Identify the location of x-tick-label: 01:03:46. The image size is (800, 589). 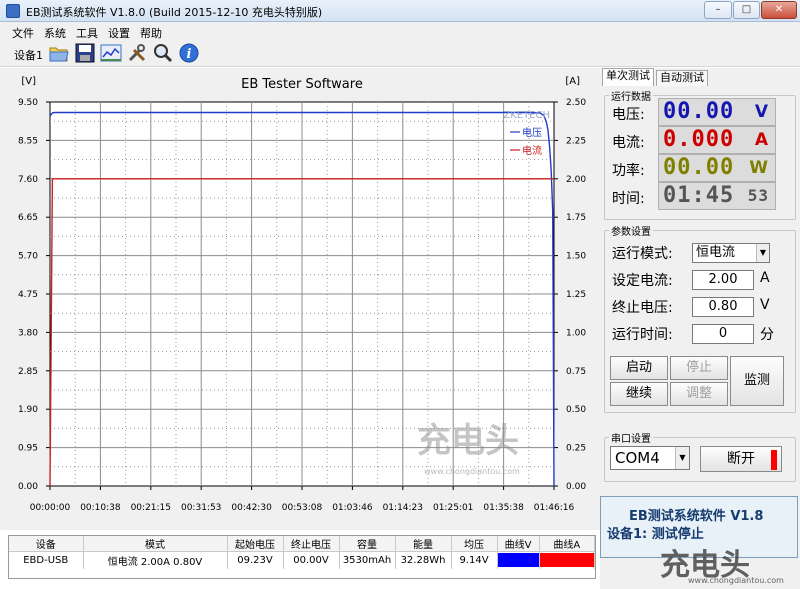
(352, 508).